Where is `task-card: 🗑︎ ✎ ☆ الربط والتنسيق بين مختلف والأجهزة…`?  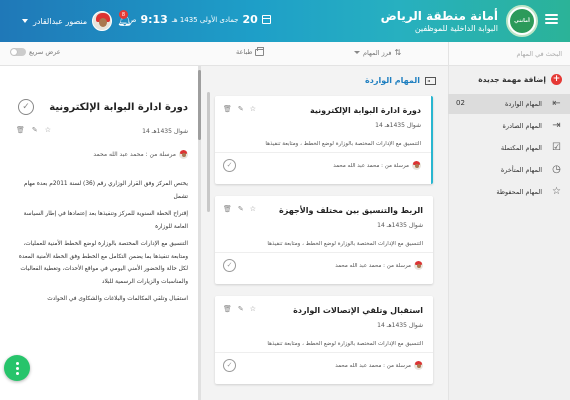
task-card: 🗑︎ ✎ ☆ الربط والتنسيق بين مختلف والأجهزة… is located at coordinates (324, 240).